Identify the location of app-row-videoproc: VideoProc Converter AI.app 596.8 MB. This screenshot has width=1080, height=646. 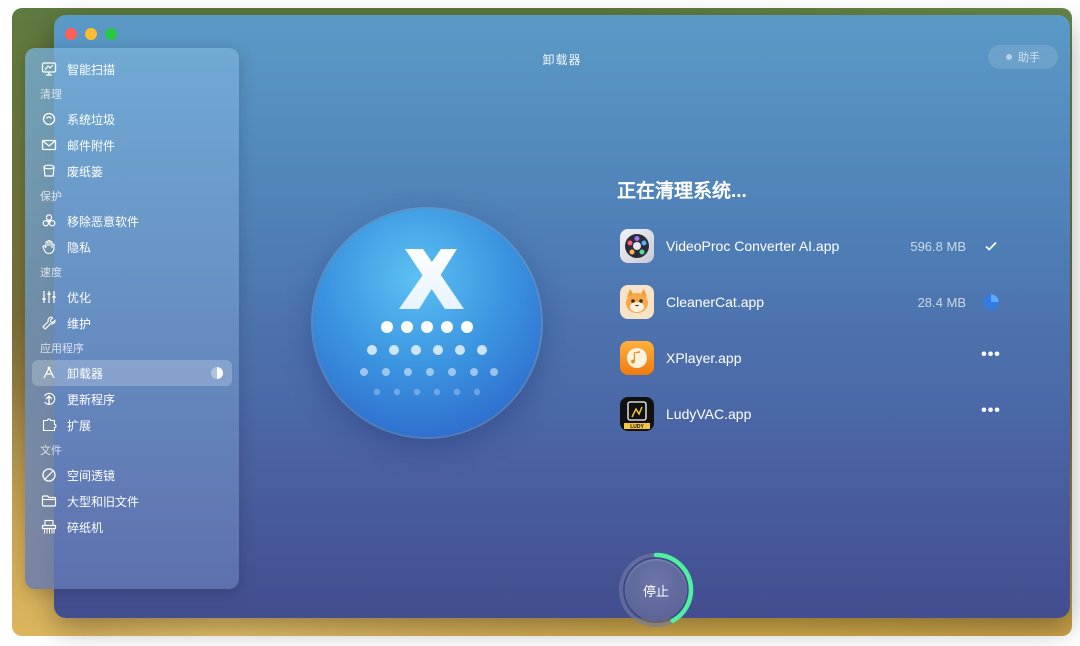
(810, 246).